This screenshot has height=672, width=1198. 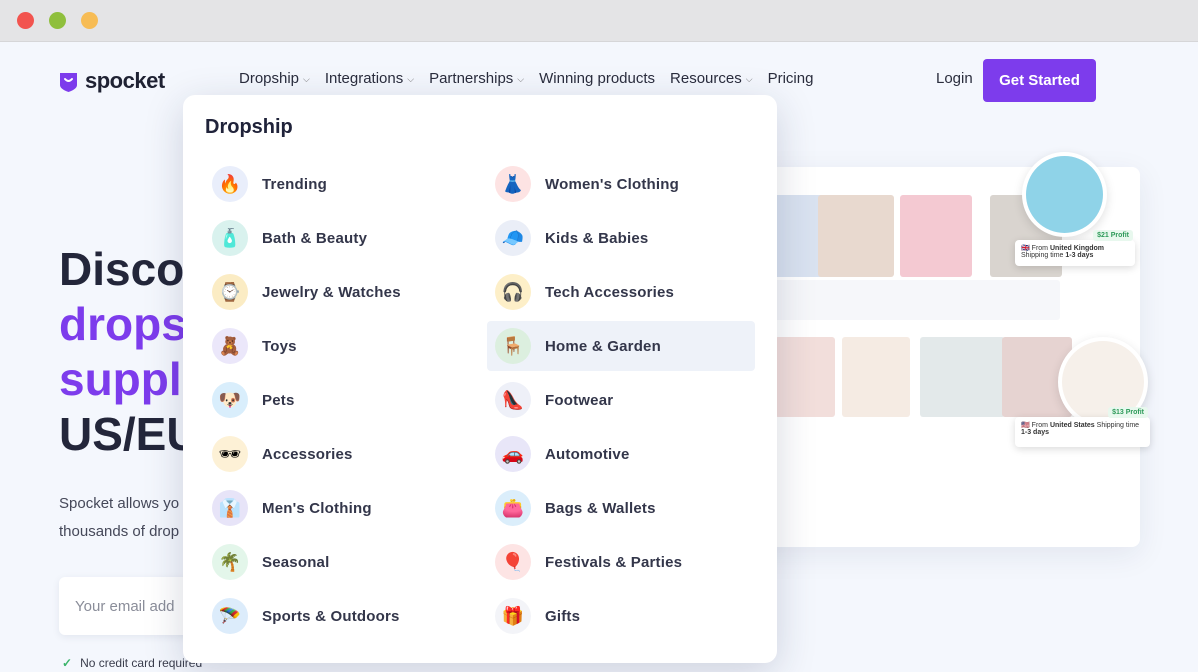 What do you see at coordinates (706, 78) in the screenshot?
I see `nav-label: Resources` at bounding box center [706, 78].